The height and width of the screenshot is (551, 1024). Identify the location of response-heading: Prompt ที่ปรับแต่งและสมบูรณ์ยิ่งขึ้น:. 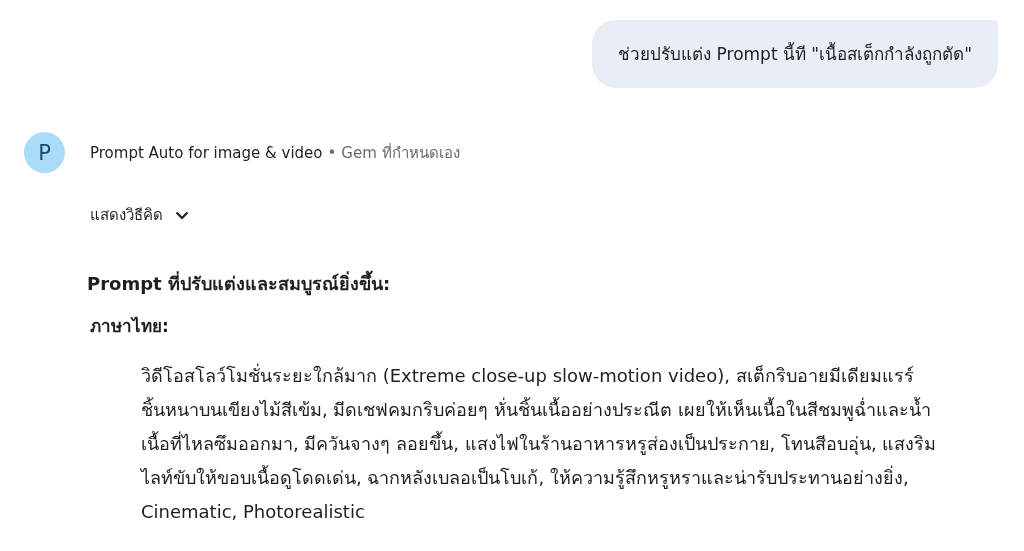
(542, 283).